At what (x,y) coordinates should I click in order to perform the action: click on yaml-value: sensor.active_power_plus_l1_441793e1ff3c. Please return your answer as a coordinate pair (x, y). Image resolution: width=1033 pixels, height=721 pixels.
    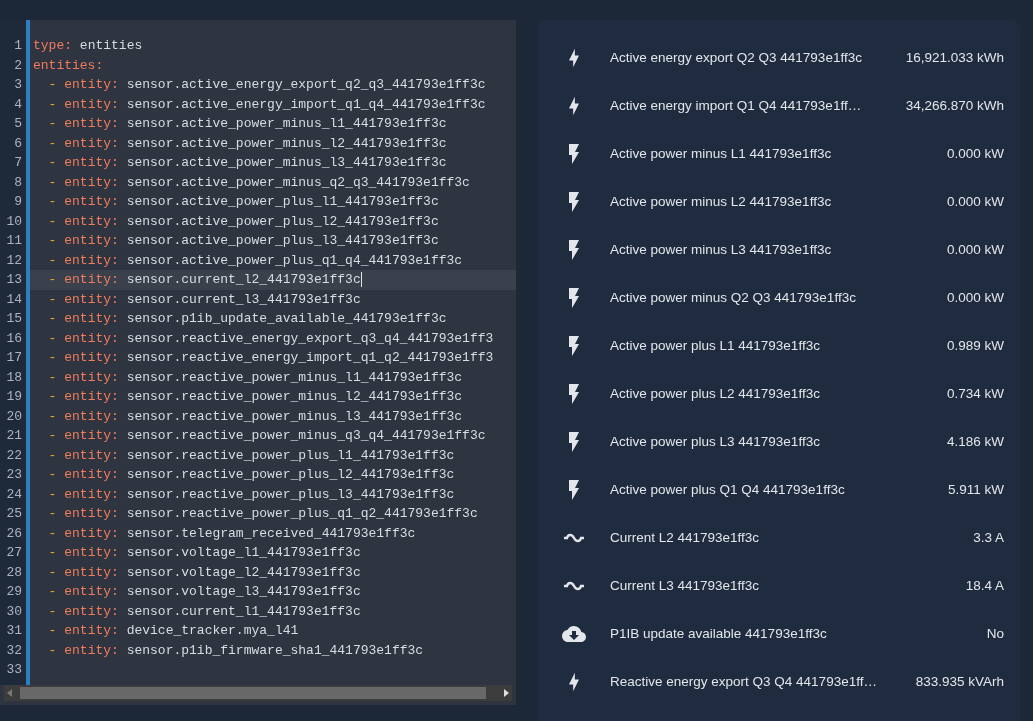
    Looking at the image, I should click on (282, 201).